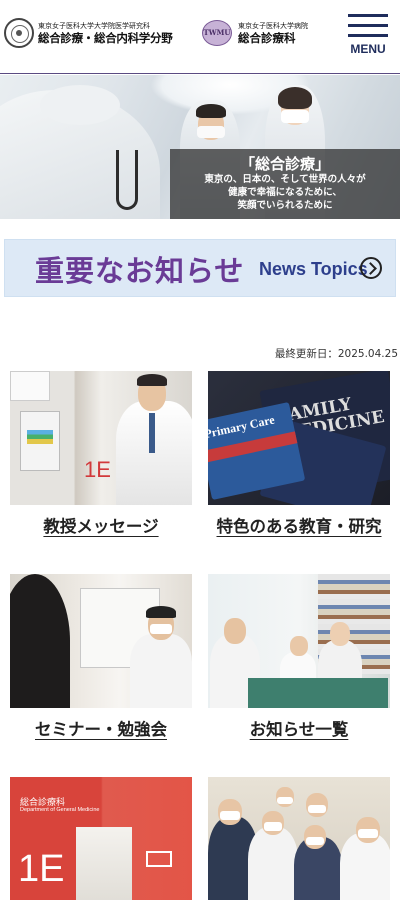 The width and height of the screenshot is (400, 900). I want to click on team-meeting-photo, so click(299, 641).